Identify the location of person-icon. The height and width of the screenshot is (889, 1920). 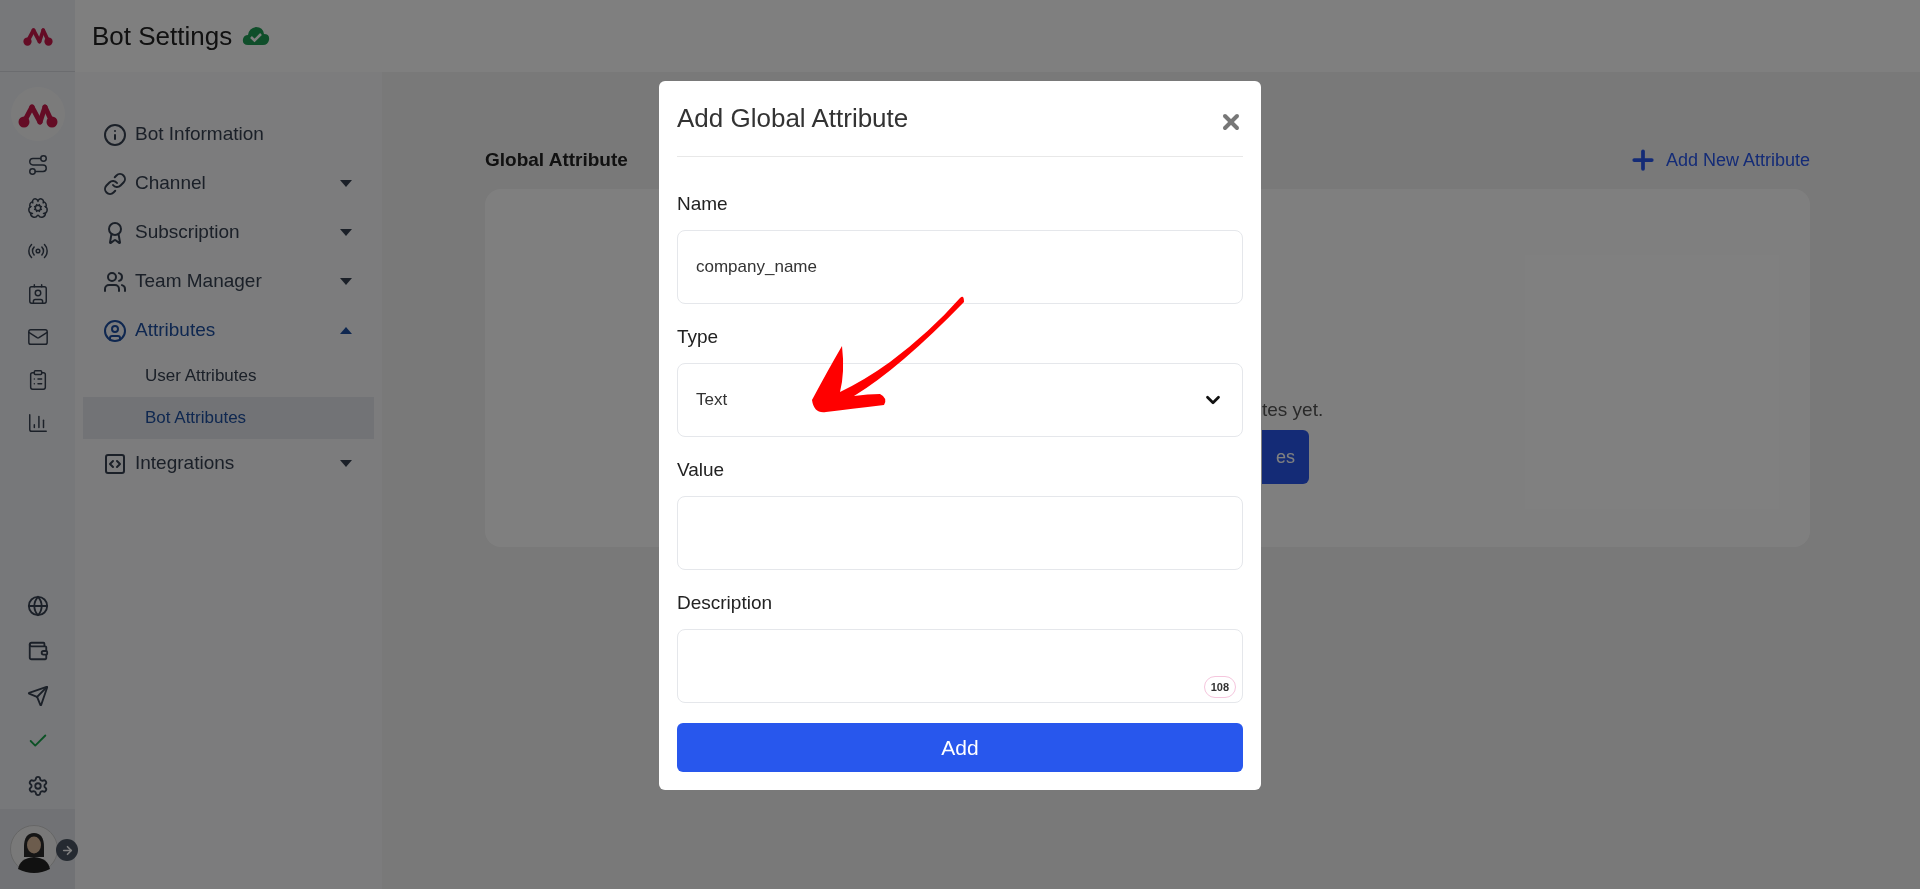
(115, 330).